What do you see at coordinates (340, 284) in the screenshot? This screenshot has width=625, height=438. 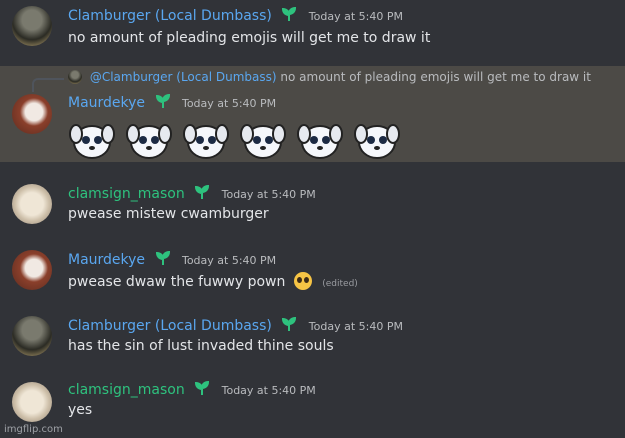 I see `edited-label: (edited)` at bounding box center [340, 284].